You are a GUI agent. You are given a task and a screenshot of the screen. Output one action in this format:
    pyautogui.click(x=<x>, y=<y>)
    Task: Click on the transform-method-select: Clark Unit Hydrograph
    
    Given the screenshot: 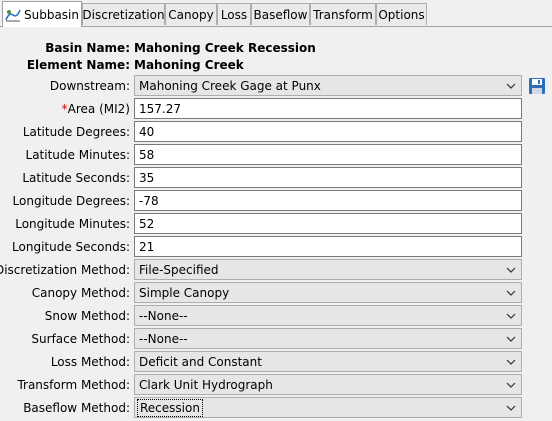 What is the action you would take?
    pyautogui.click(x=328, y=384)
    